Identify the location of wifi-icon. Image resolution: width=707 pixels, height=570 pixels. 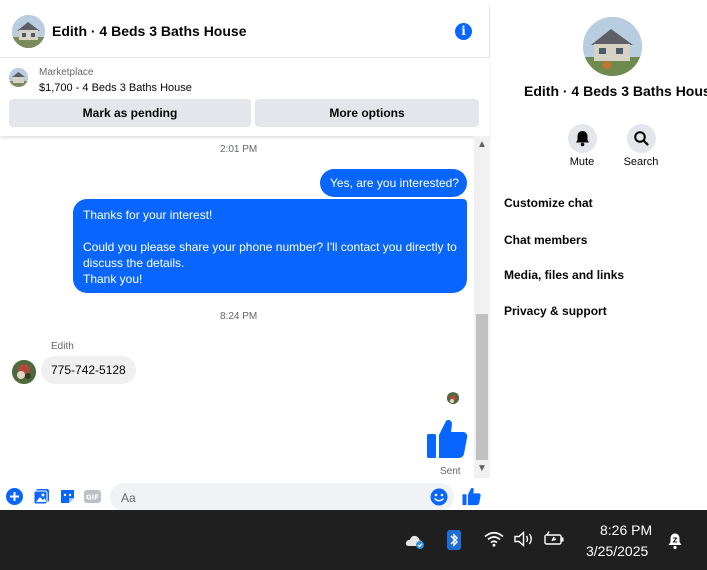
(494, 541).